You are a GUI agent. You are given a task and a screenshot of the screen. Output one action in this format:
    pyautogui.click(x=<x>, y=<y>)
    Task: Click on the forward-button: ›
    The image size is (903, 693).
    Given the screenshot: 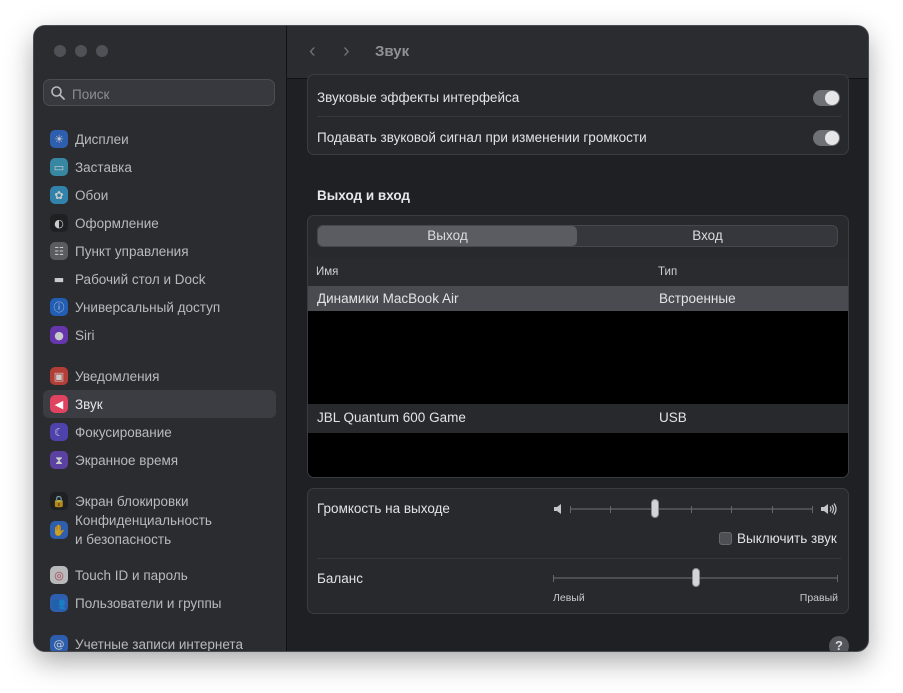 What is the action you would take?
    pyautogui.click(x=346, y=51)
    